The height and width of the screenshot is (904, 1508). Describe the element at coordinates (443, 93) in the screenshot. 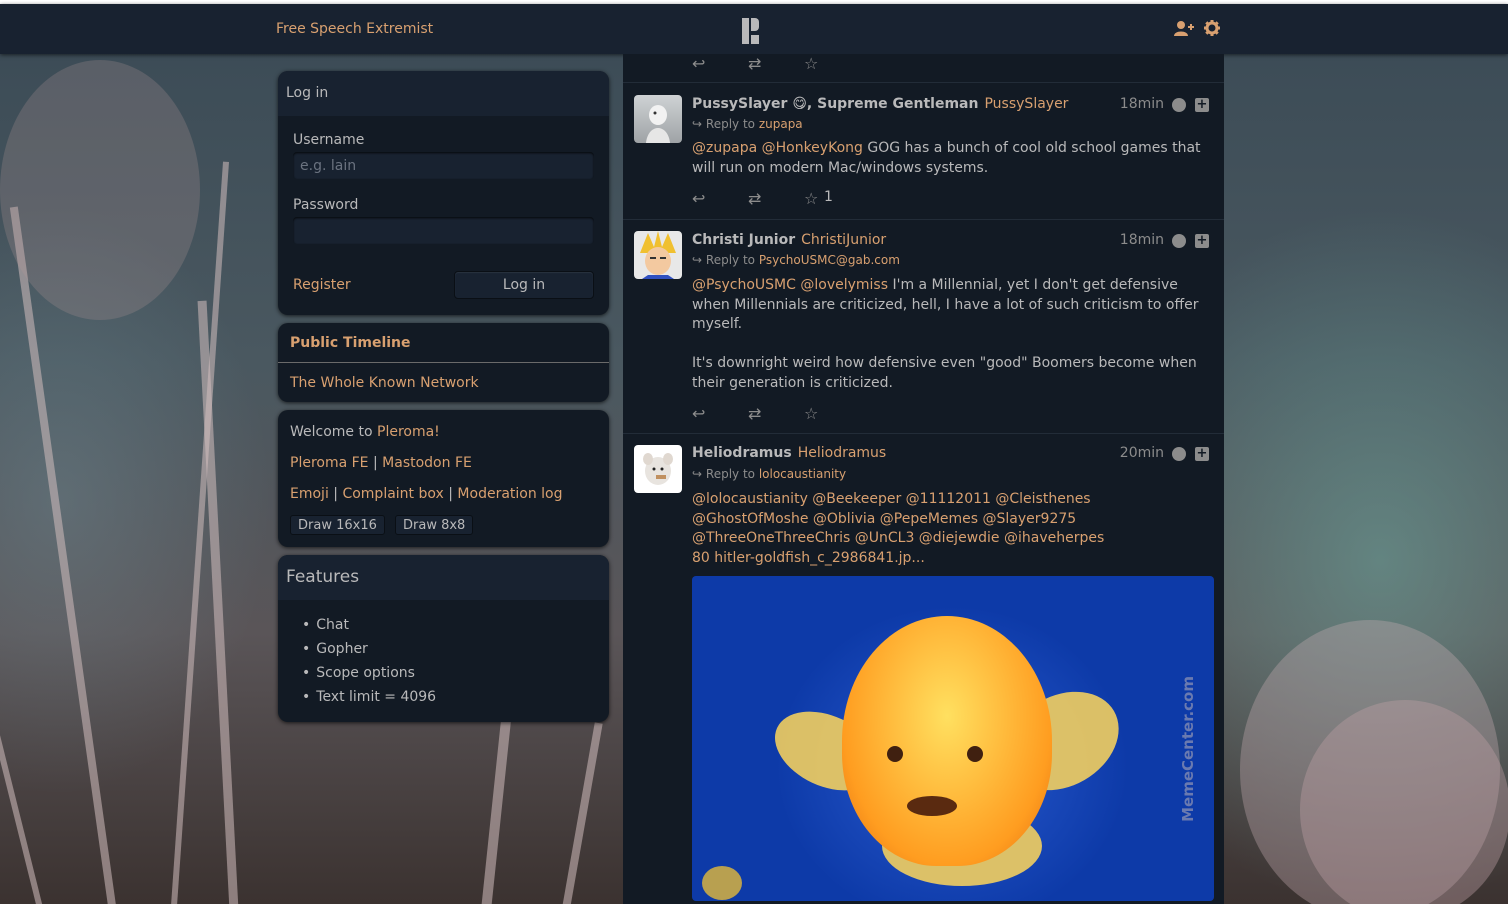

I see `login-heading: Log in` at that location.